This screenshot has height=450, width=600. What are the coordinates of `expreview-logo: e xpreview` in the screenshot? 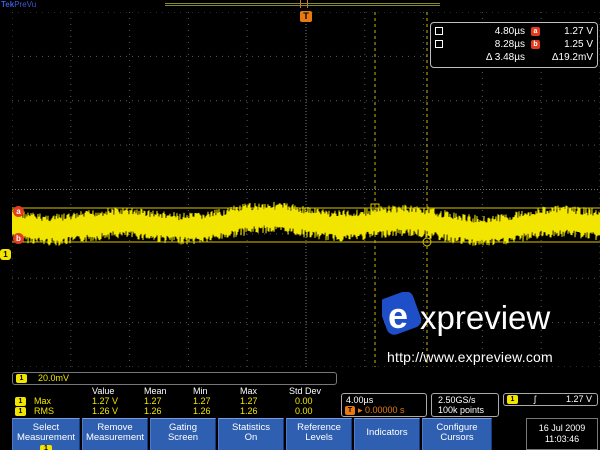 It's located at (466, 314).